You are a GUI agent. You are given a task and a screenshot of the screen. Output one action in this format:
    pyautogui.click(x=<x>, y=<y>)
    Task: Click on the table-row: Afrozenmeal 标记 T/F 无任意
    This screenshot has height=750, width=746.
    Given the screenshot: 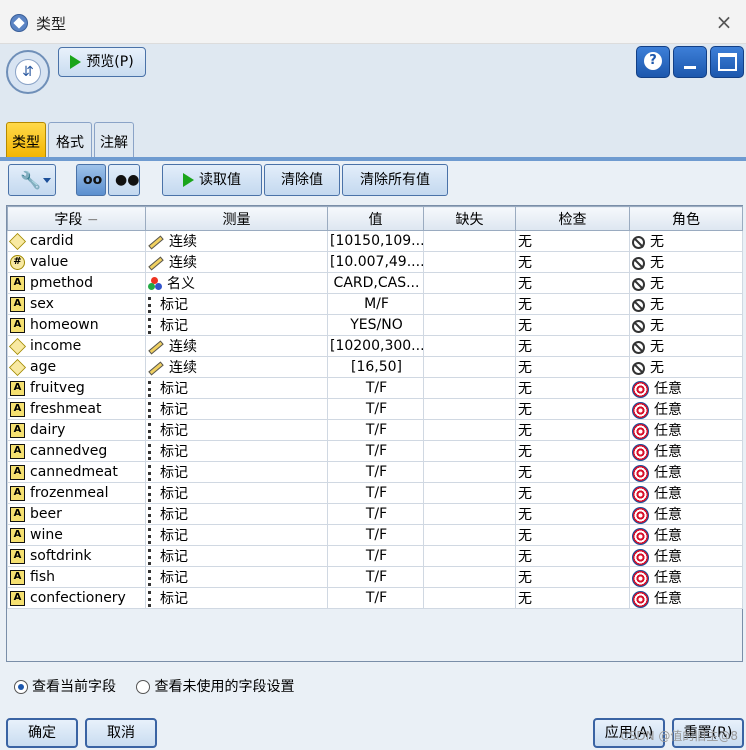 What is the action you would take?
    pyautogui.click(x=375, y=493)
    